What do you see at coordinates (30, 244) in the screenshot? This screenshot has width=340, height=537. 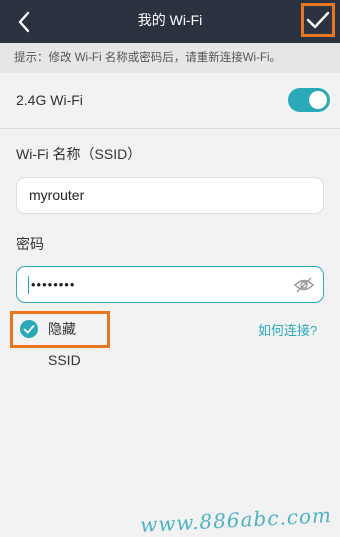 I see `password-label: 密码` at bounding box center [30, 244].